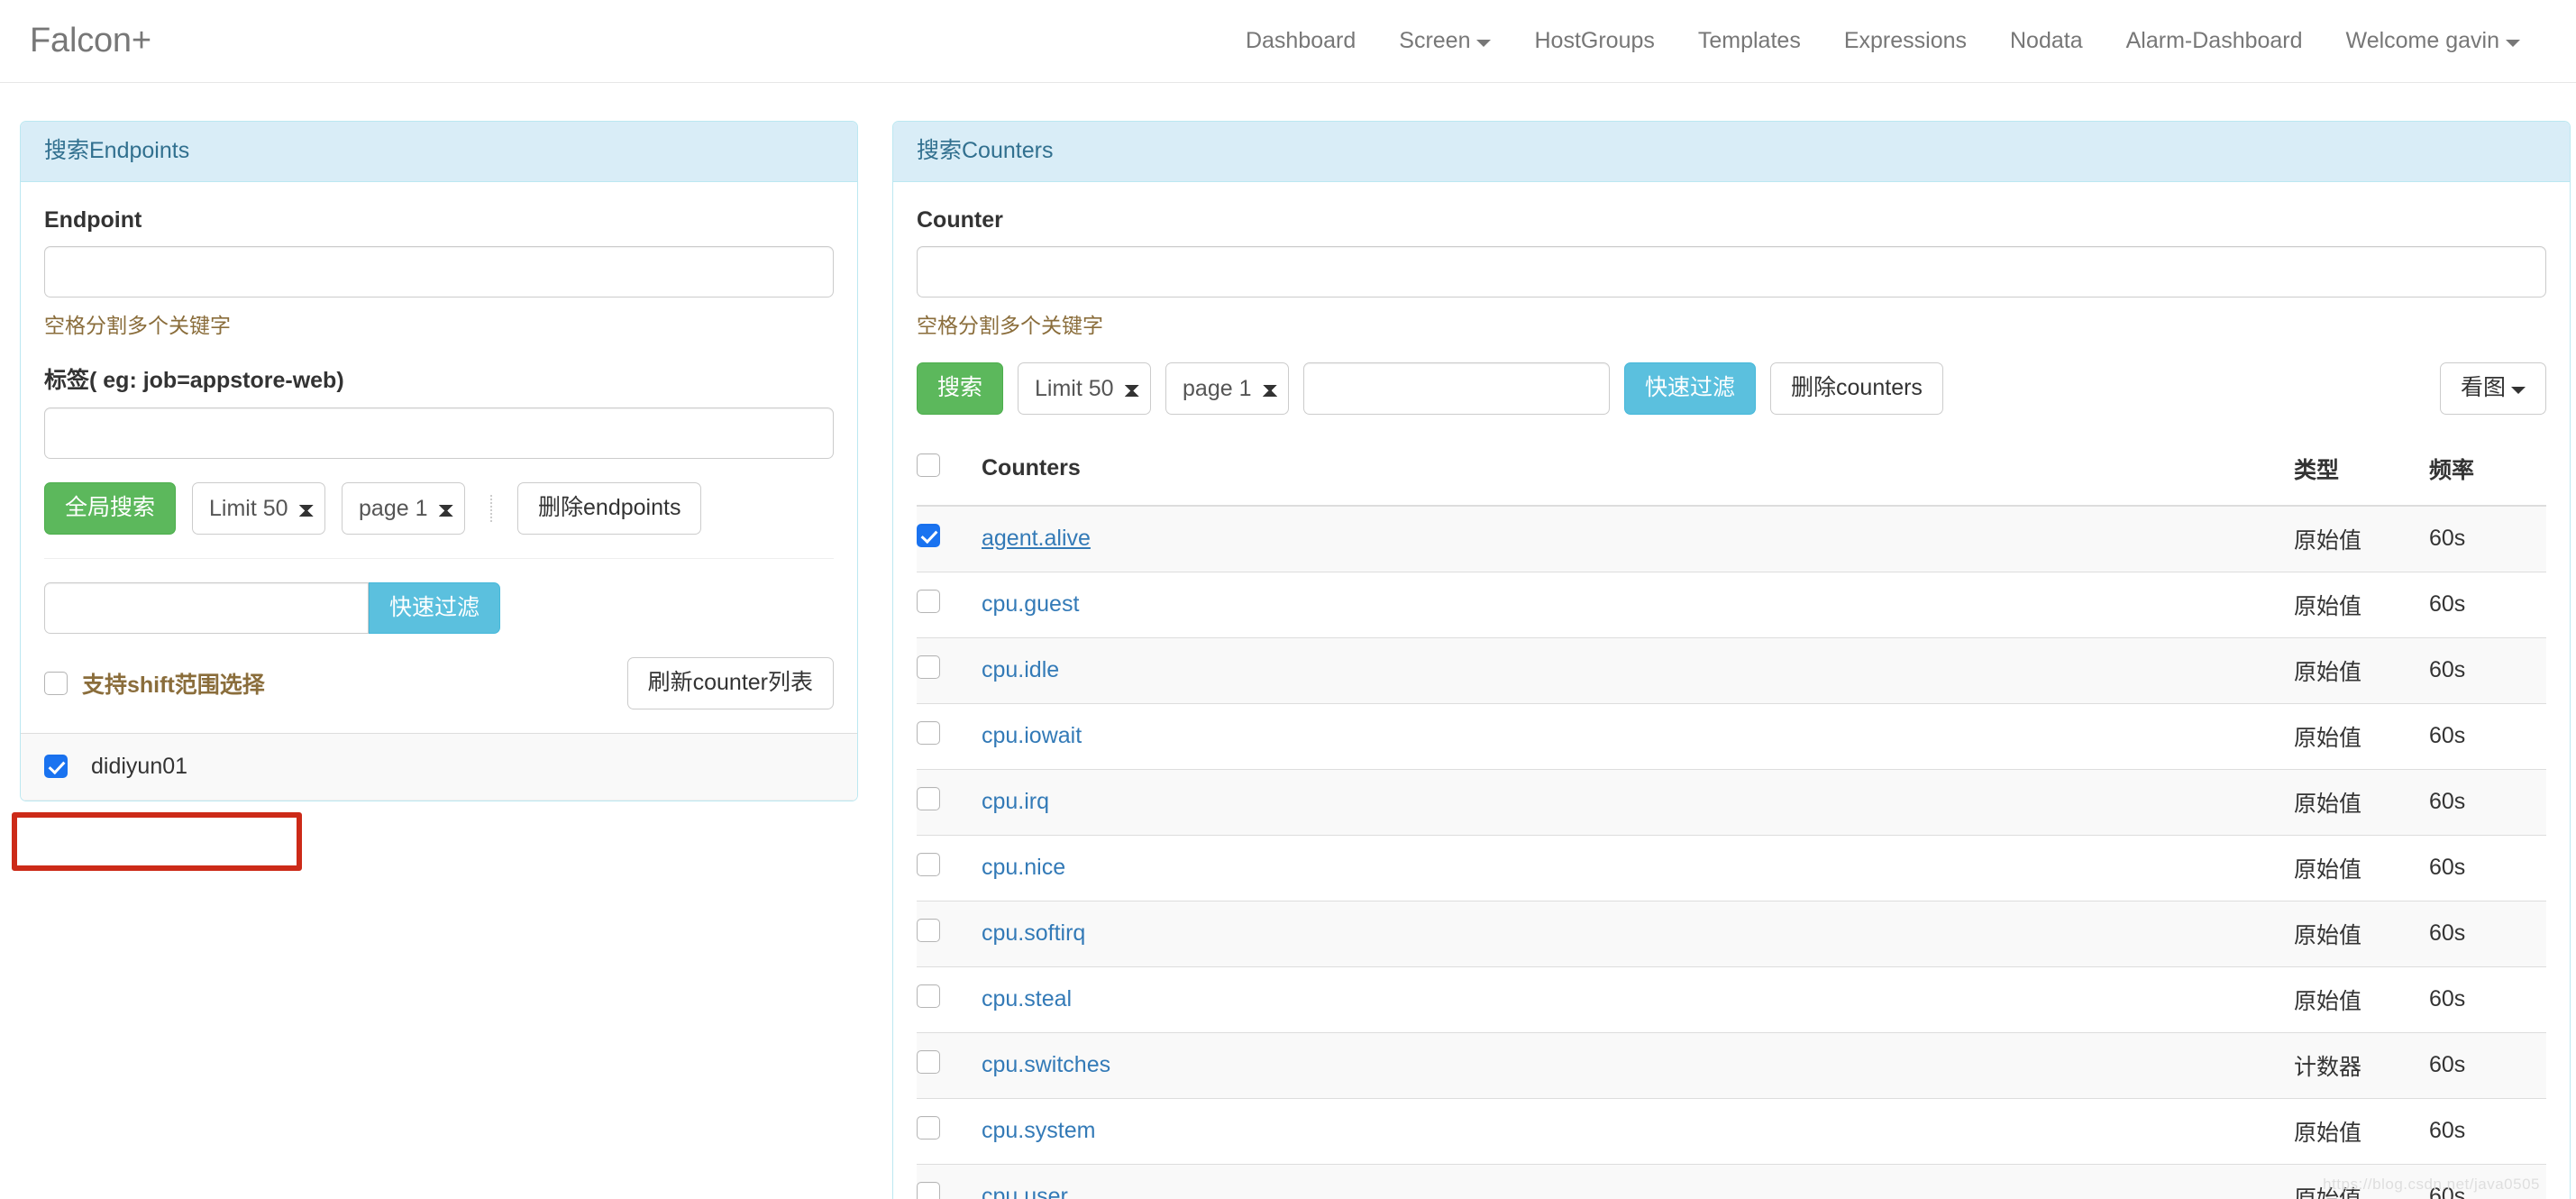 This screenshot has height=1199, width=2576. I want to click on endpoint-input, so click(439, 271).